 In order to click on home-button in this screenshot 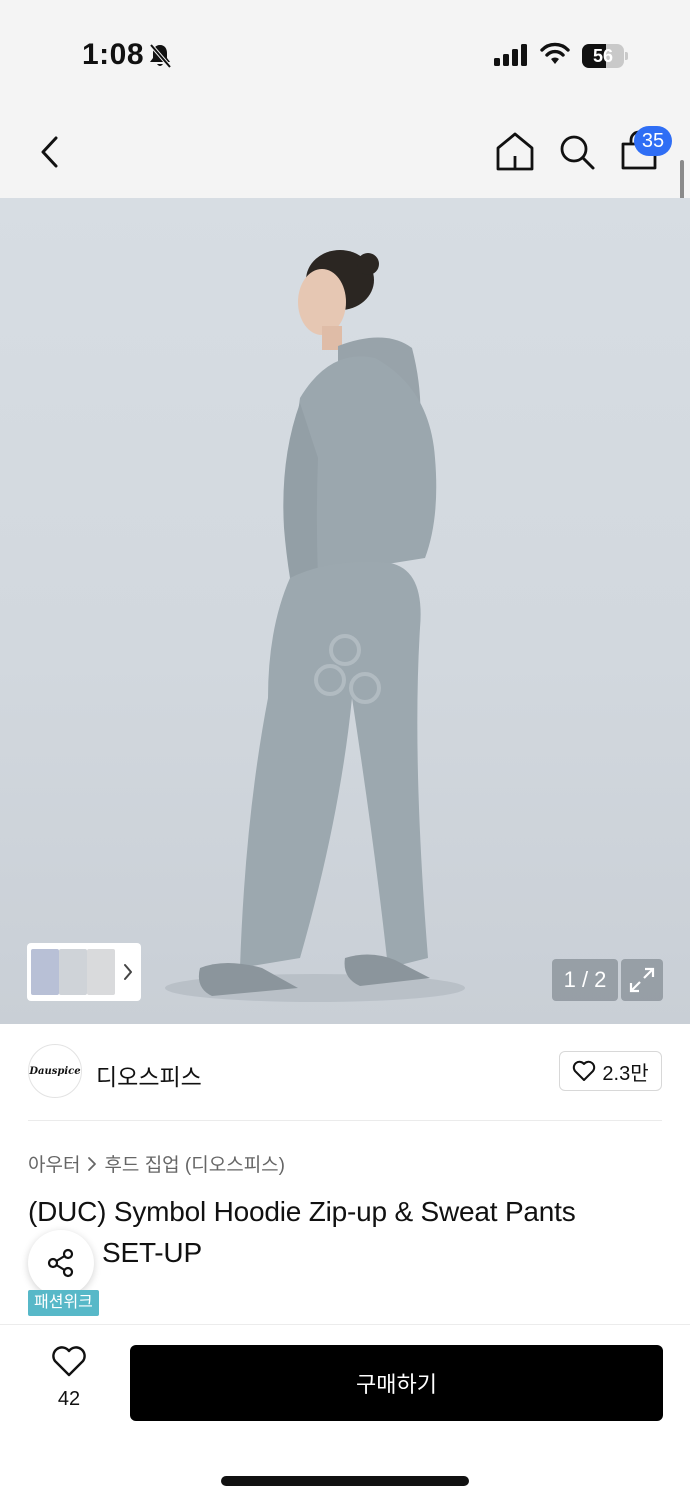, I will do `click(515, 152)`.